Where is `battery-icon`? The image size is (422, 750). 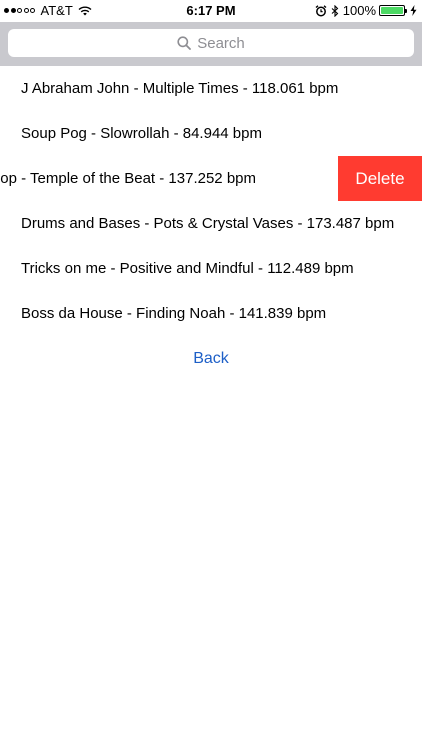 battery-icon is located at coordinates (393, 10).